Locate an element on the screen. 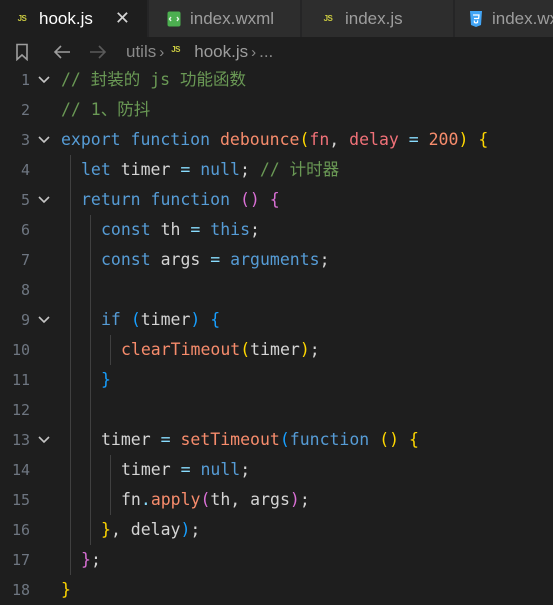  code-token: th is located at coordinates (170, 229).